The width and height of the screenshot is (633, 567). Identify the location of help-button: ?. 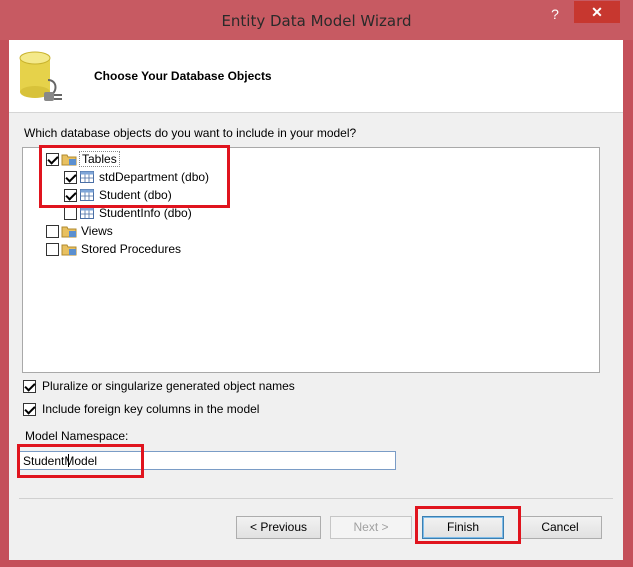
(555, 14).